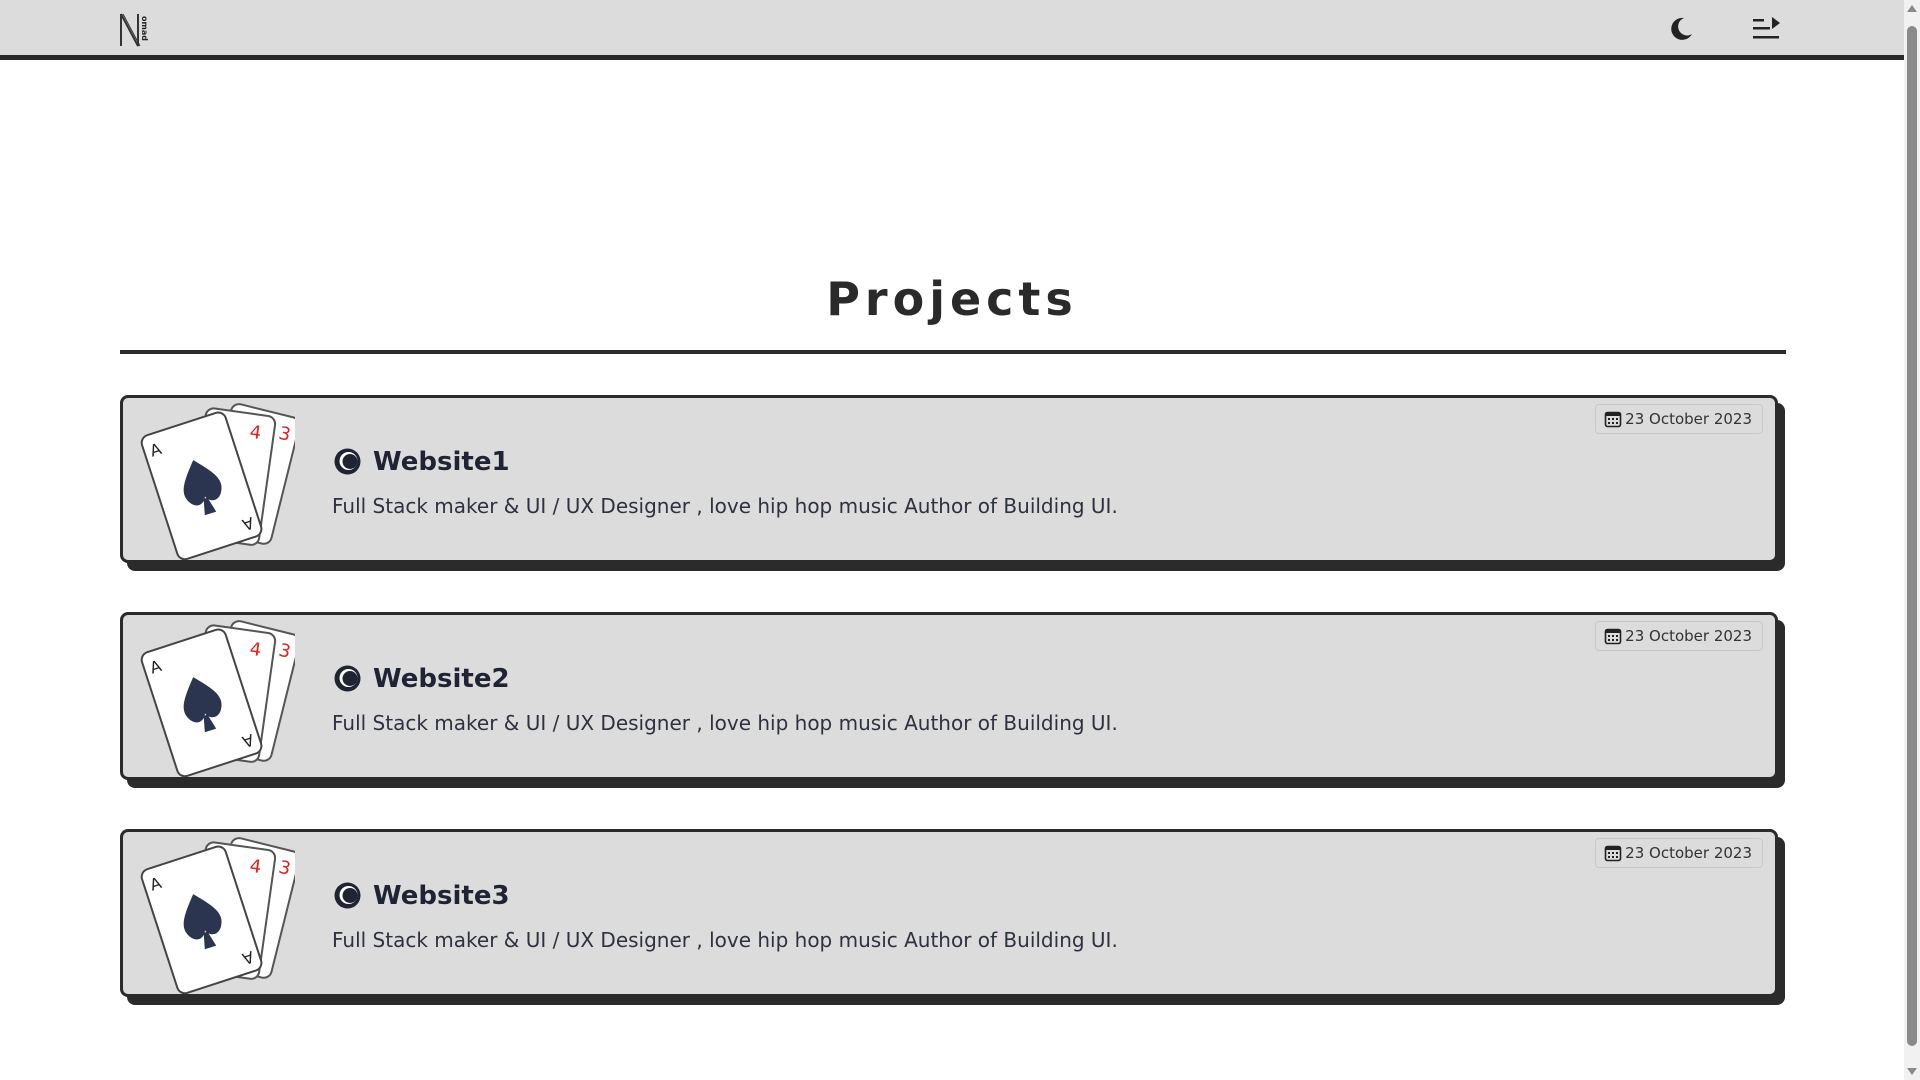 This screenshot has height=1080, width=1920. I want to click on project-title-row: Website2, so click(421, 678).